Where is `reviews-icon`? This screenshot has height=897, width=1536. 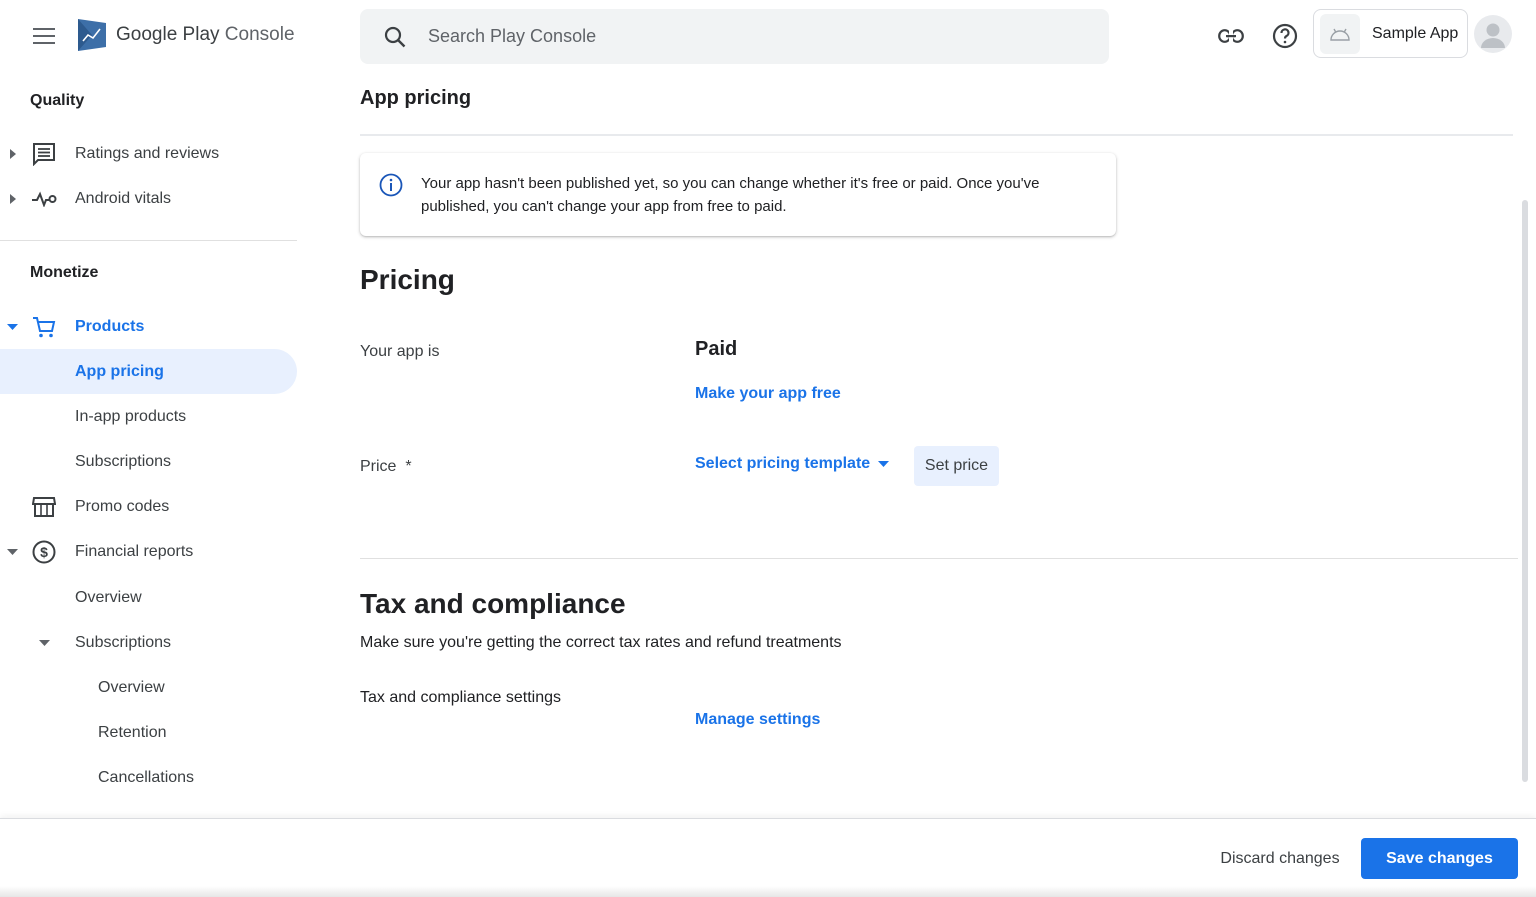 reviews-icon is located at coordinates (44, 154).